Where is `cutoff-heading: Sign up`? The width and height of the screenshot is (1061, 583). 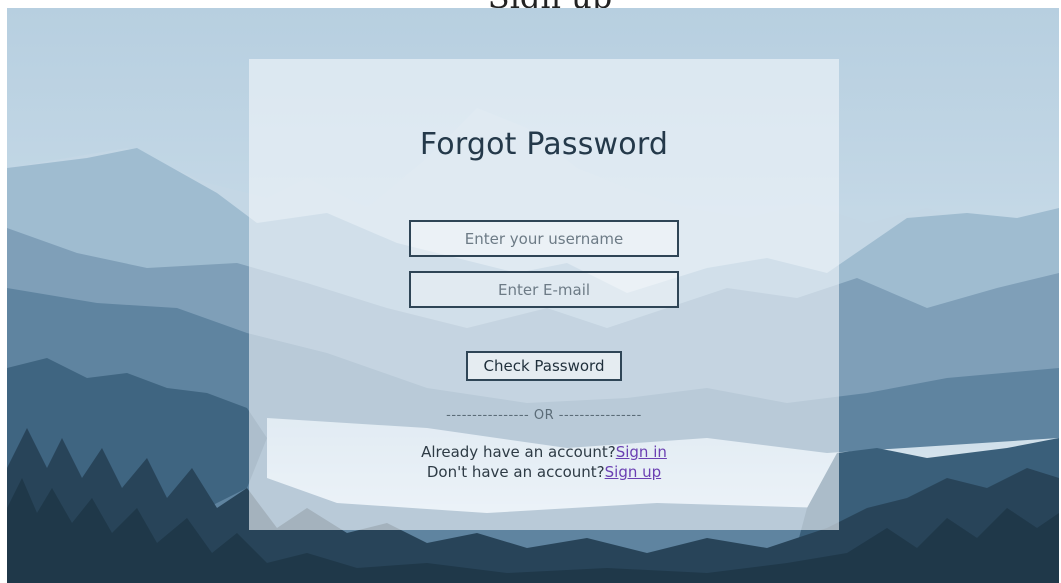
cutoff-heading: Sign up is located at coordinates (550, 8).